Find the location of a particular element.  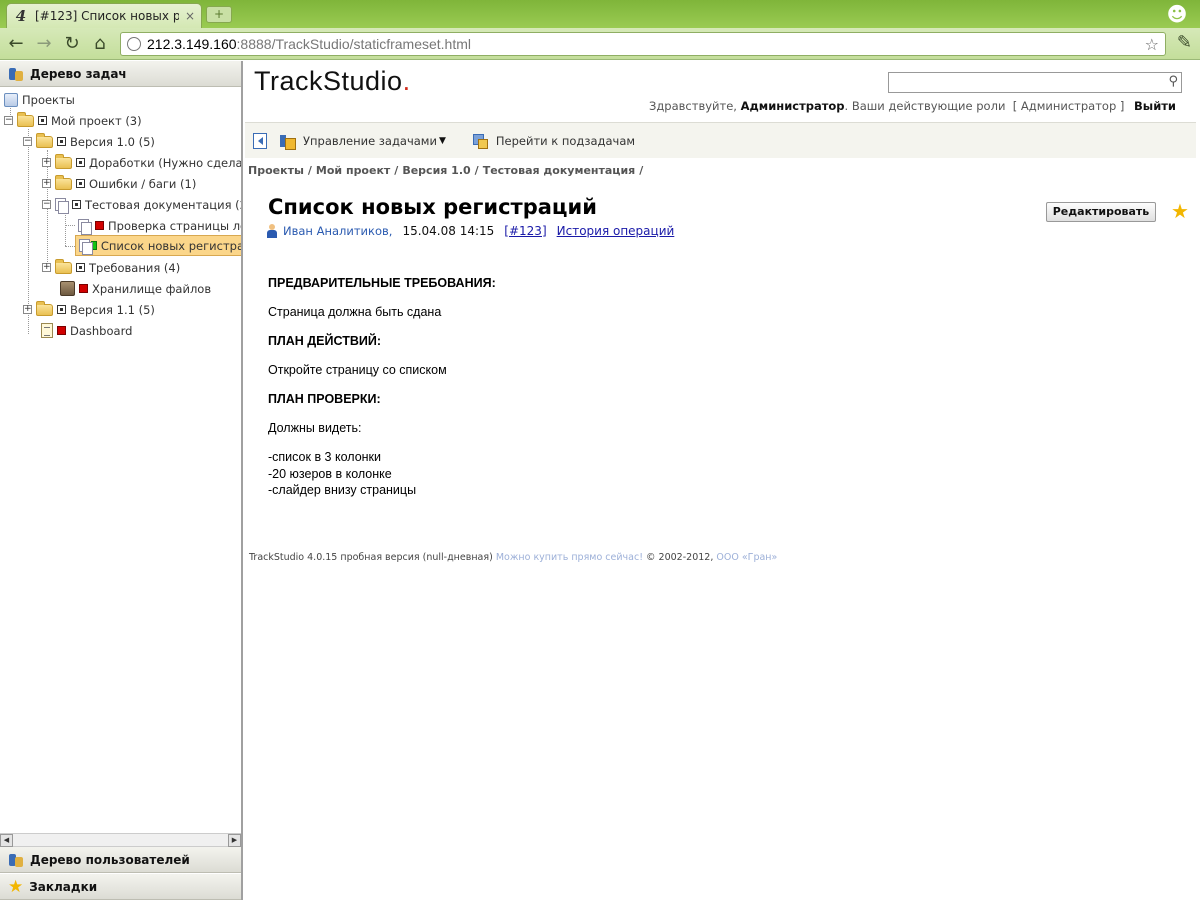

buy-link: Можно купить прямо сейчас! is located at coordinates (569, 557).